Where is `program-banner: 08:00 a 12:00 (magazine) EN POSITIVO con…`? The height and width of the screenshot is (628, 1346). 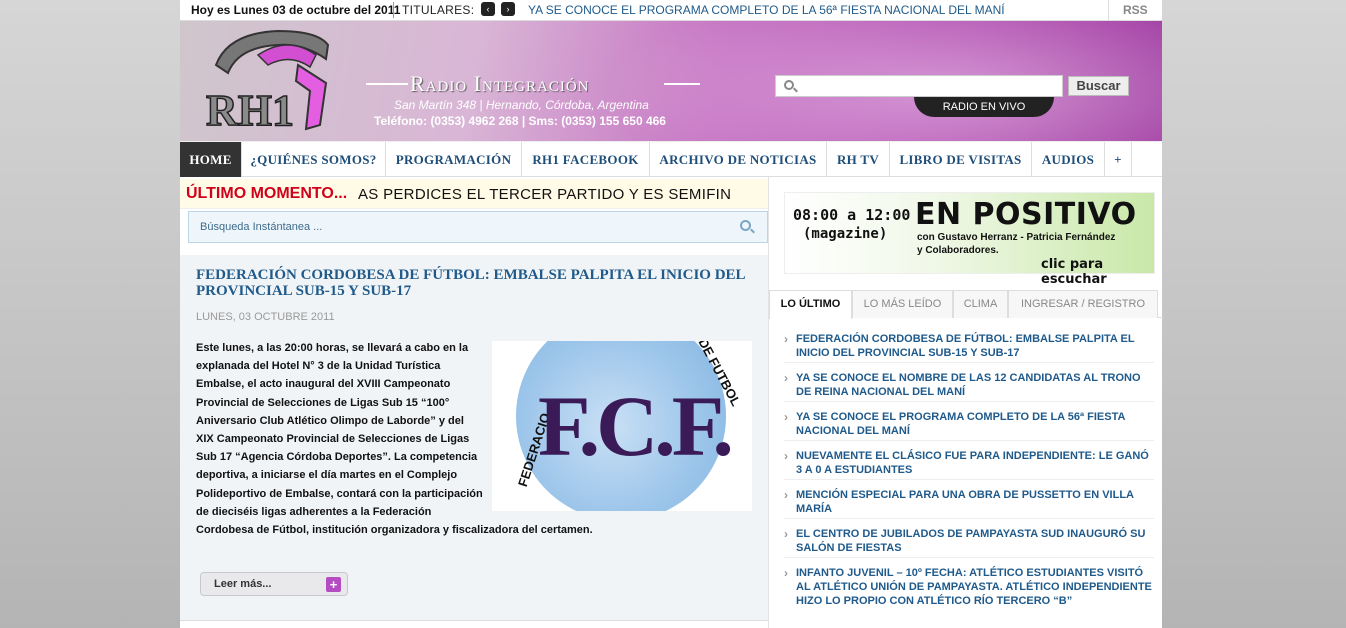
program-banner: 08:00 a 12:00 (magazine) EN POSITIVO con… is located at coordinates (969, 239).